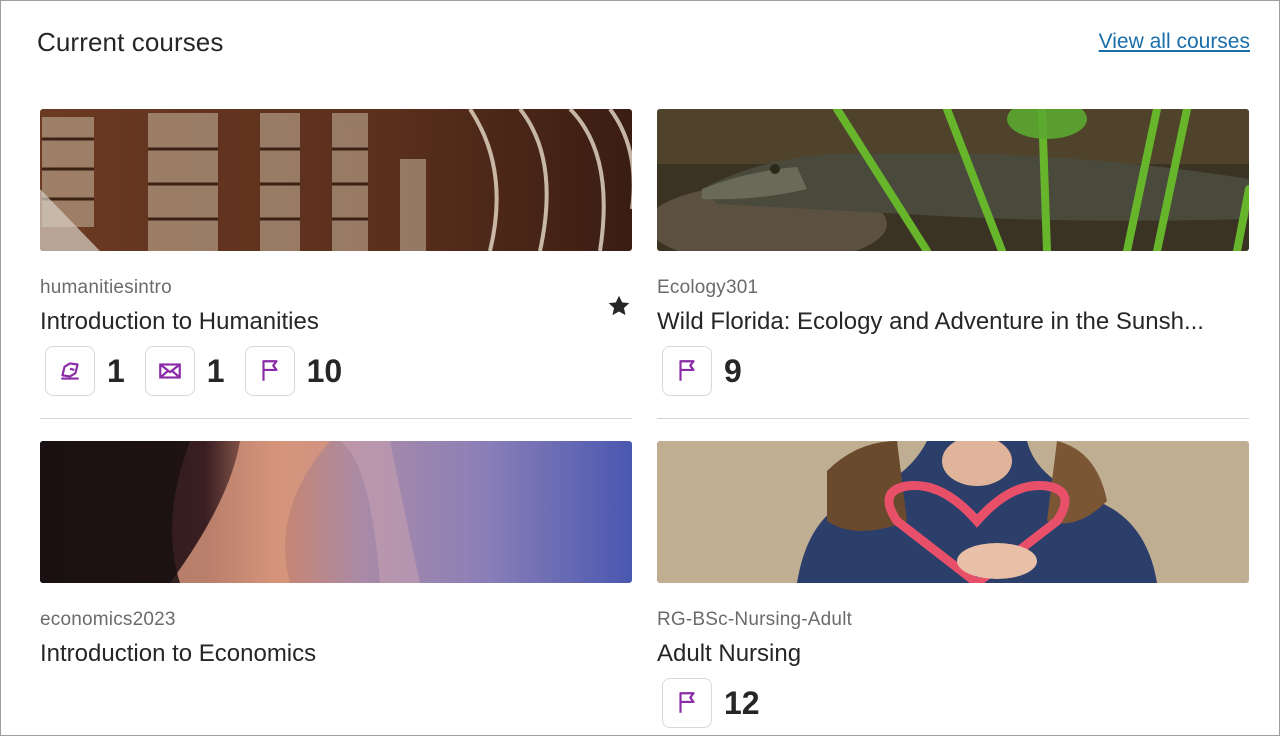 The width and height of the screenshot is (1280, 736). I want to click on course-image-library, so click(336, 180).